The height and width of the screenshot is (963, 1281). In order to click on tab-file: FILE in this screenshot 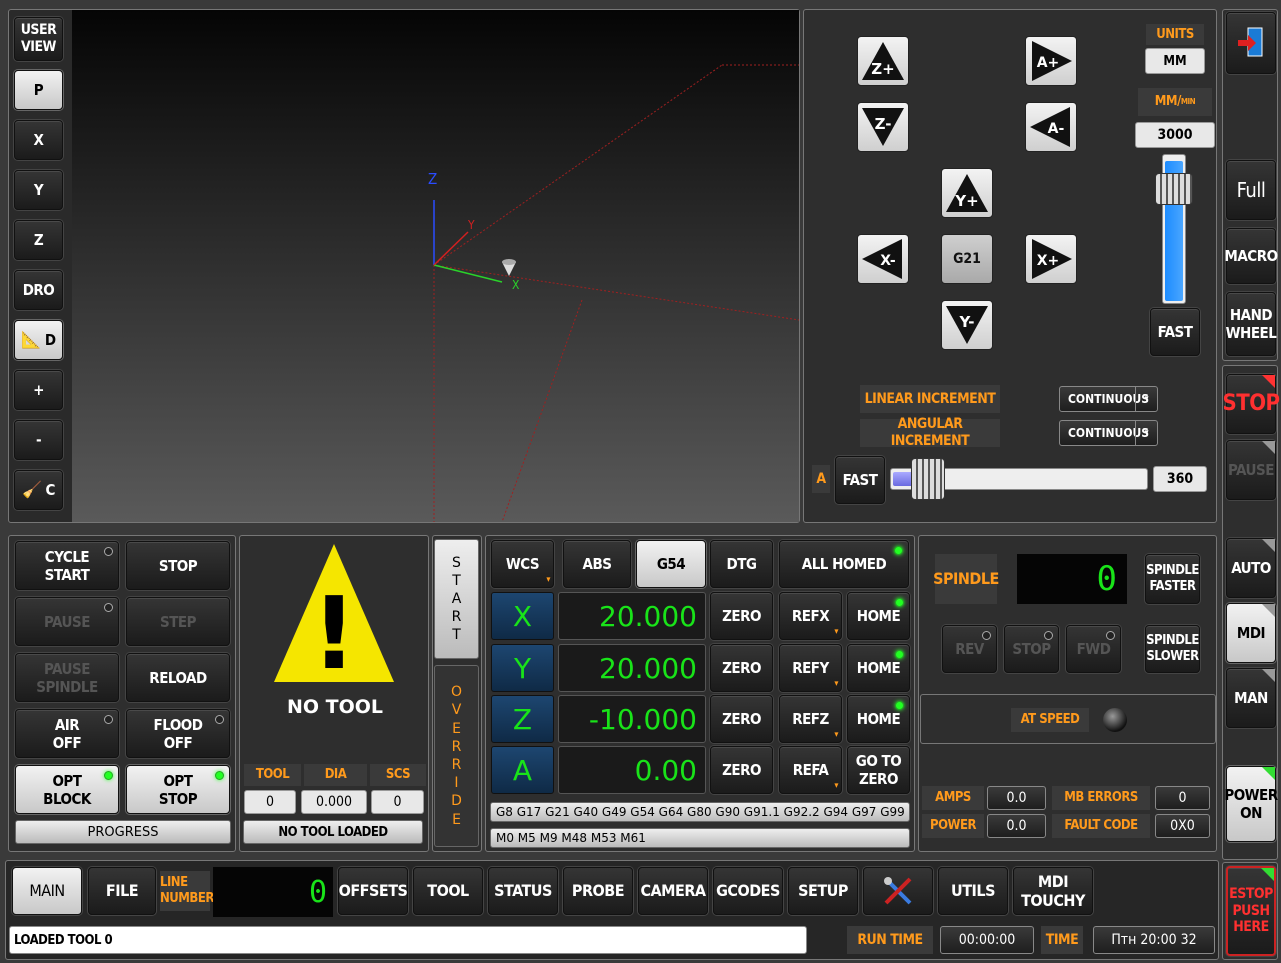, I will do `click(122, 891)`.